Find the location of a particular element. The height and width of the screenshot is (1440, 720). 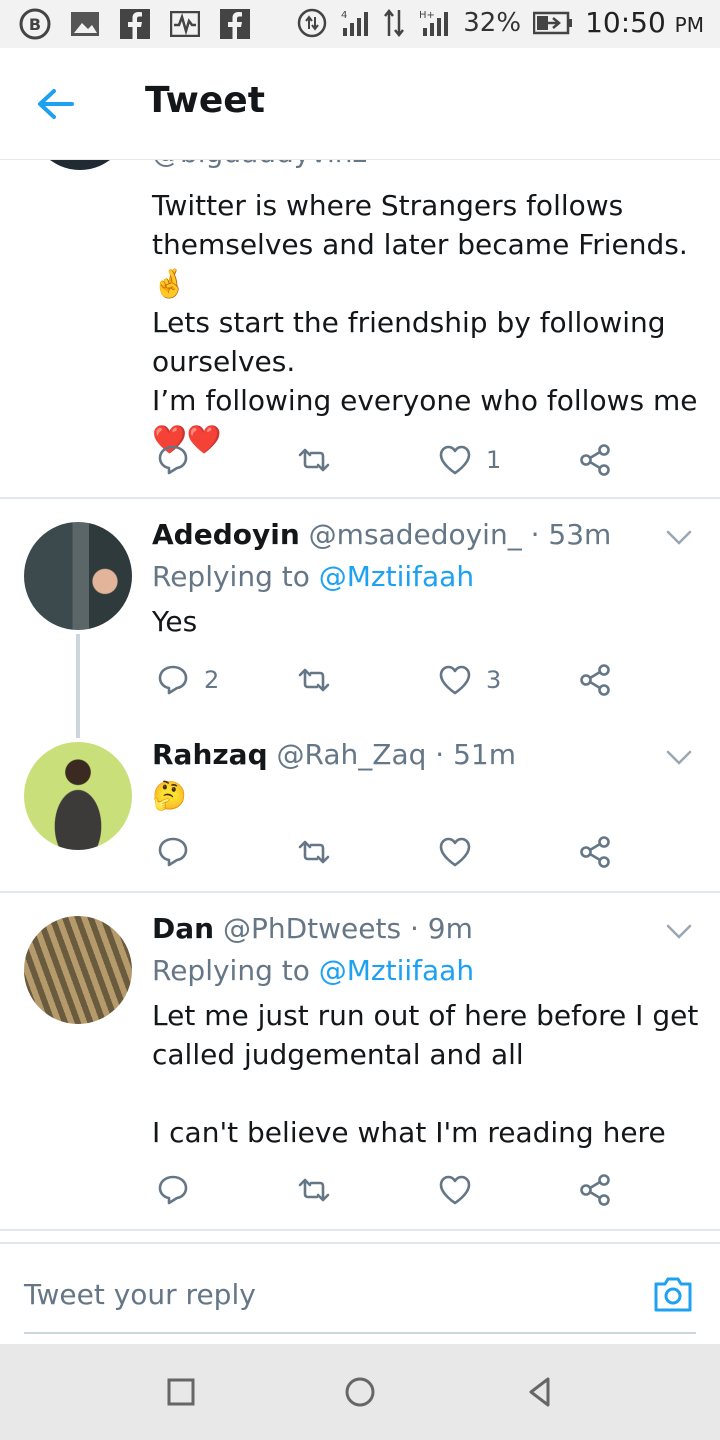

signal-icon: H+ is located at coordinates (434, 23).